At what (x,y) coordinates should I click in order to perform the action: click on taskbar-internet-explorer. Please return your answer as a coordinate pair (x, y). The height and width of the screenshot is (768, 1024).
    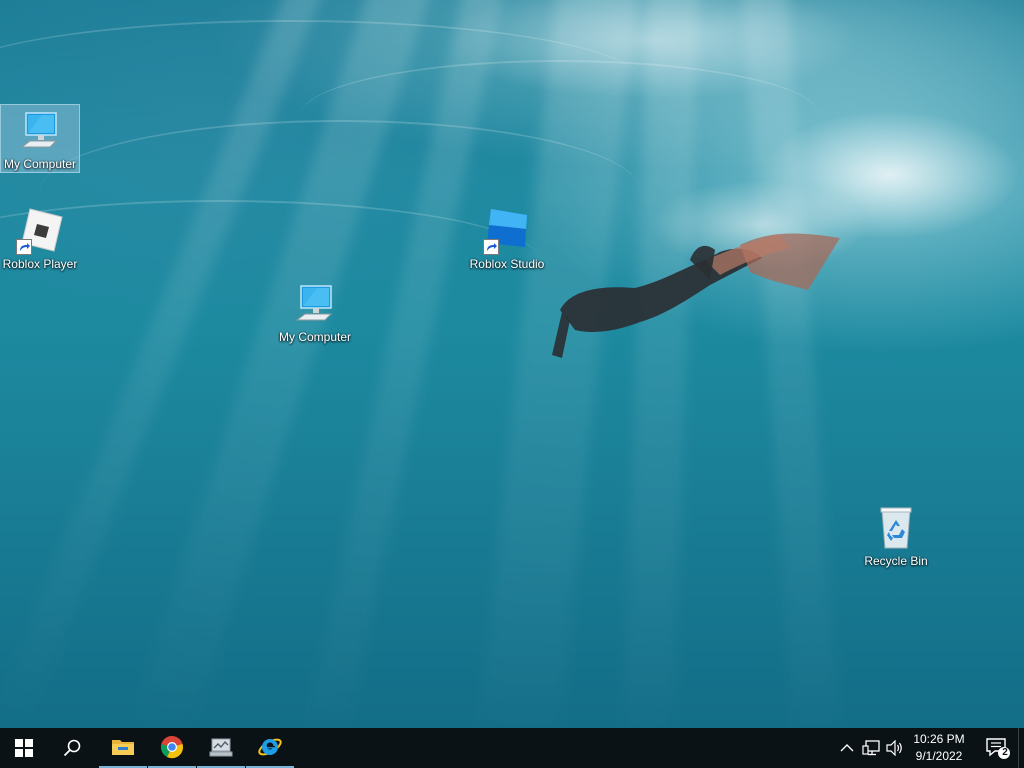
    Looking at the image, I should click on (270, 748).